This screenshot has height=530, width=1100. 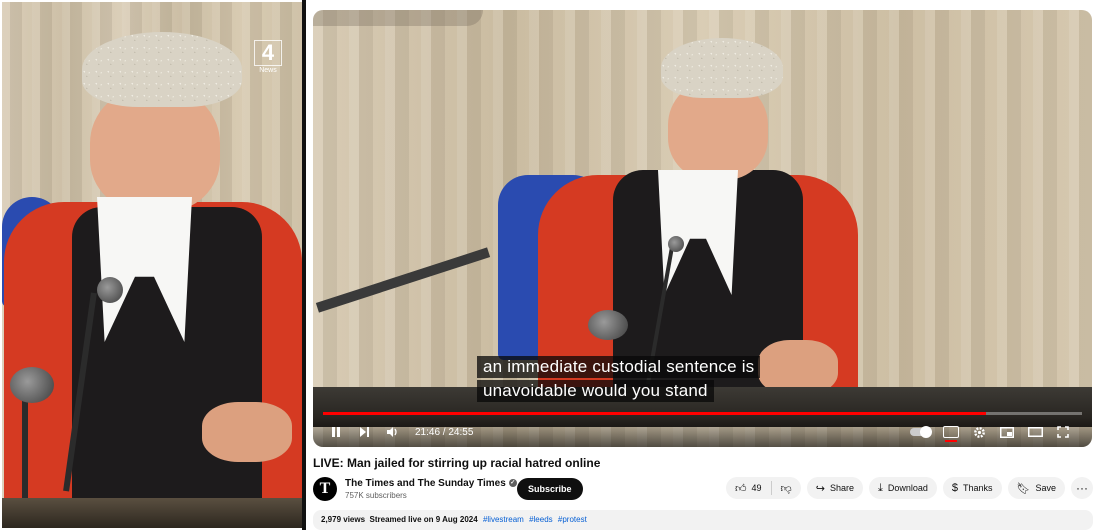 What do you see at coordinates (880, 487) in the screenshot?
I see `download-icon: ⤓` at bounding box center [880, 487].